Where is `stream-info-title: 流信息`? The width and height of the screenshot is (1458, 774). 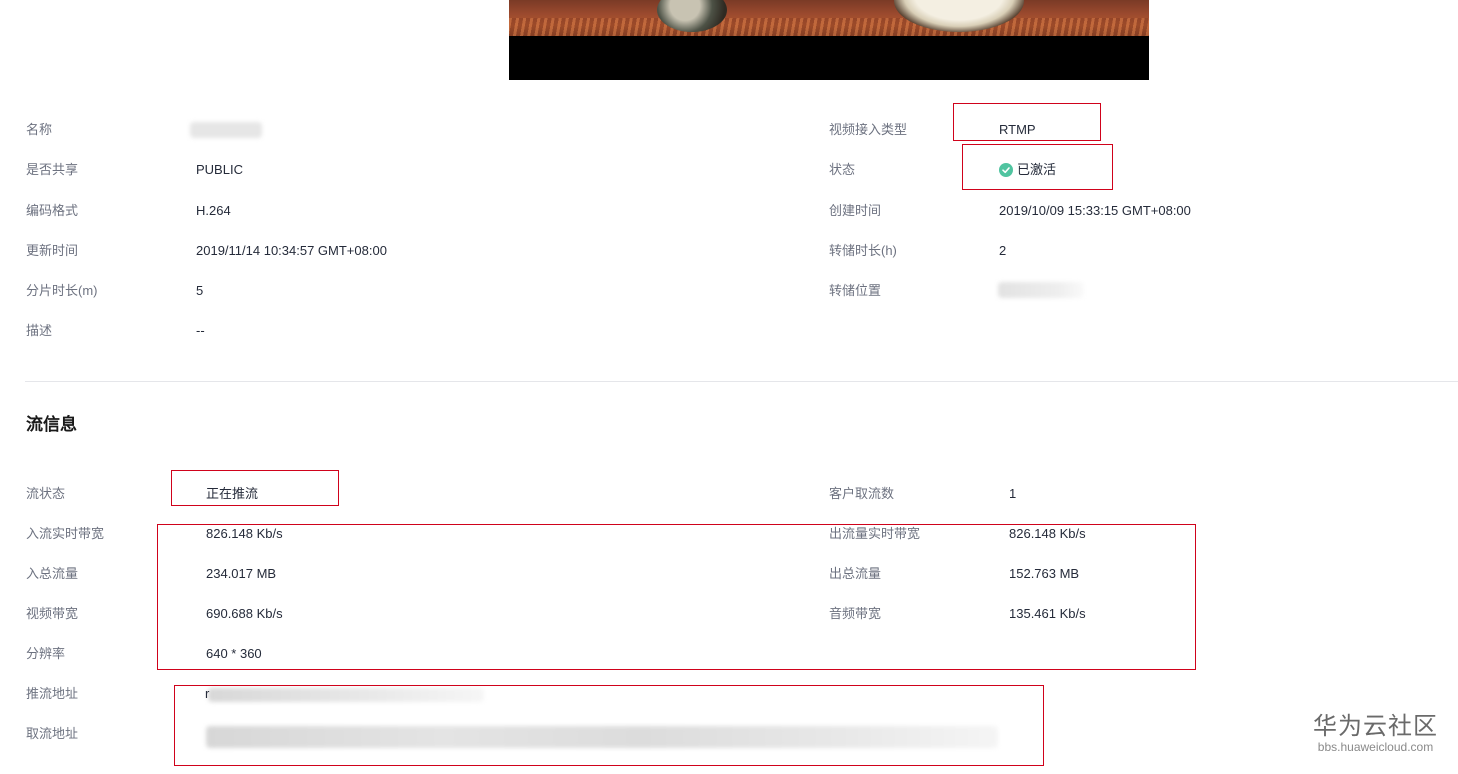 stream-info-title: 流信息 is located at coordinates (51, 424).